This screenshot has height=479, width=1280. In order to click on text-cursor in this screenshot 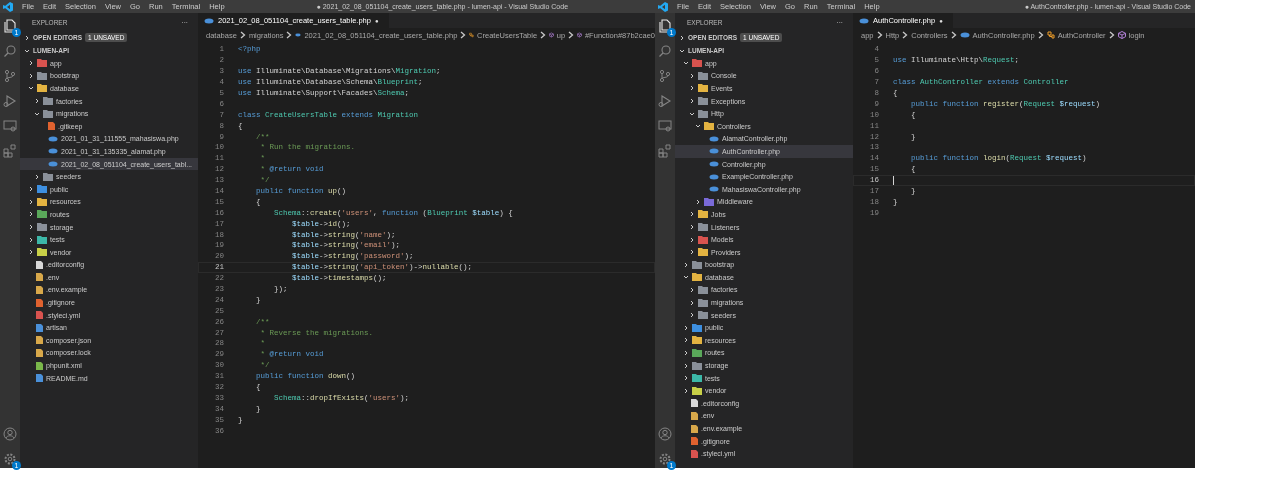, I will do `click(893, 180)`.